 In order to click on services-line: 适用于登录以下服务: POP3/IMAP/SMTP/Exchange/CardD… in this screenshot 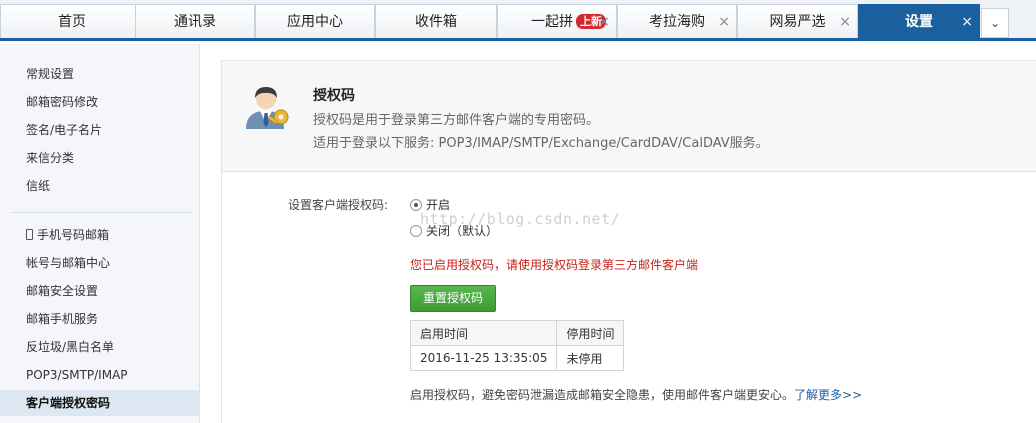, I will do `click(541, 143)`.